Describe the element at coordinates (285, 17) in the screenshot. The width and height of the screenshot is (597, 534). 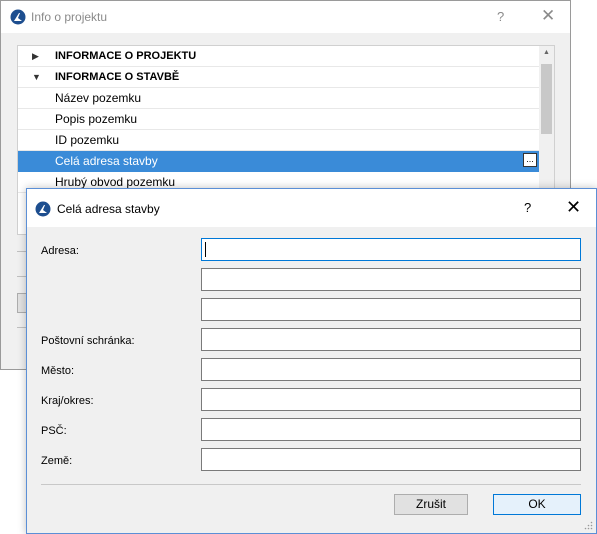
I see `project-info-titlebar: Info o projektu ? ✕` at that location.